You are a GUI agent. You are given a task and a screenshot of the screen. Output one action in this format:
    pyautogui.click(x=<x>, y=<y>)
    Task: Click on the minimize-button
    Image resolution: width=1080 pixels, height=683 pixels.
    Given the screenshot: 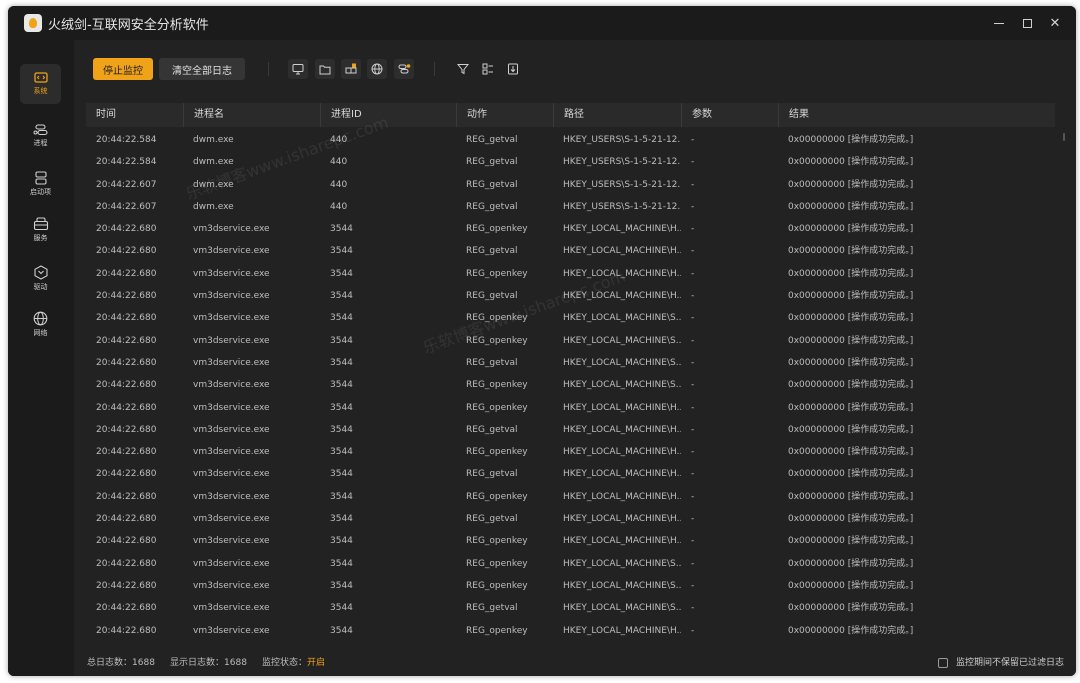 What is the action you would take?
    pyautogui.click(x=999, y=23)
    